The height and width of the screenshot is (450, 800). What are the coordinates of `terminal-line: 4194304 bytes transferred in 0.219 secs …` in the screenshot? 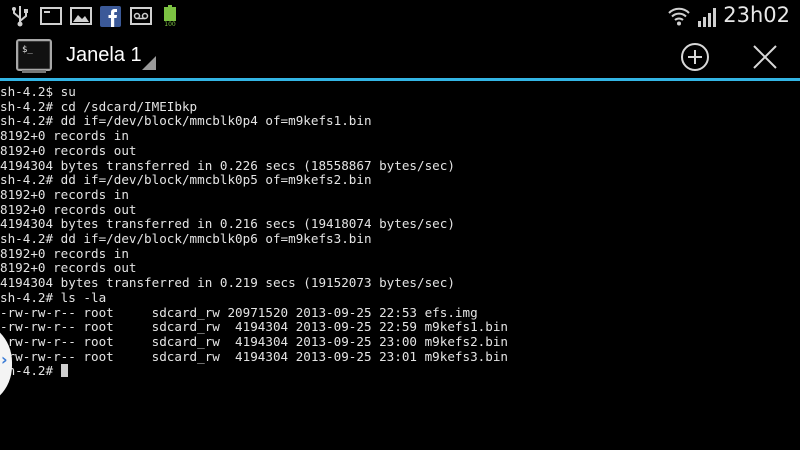 It's located at (227, 283).